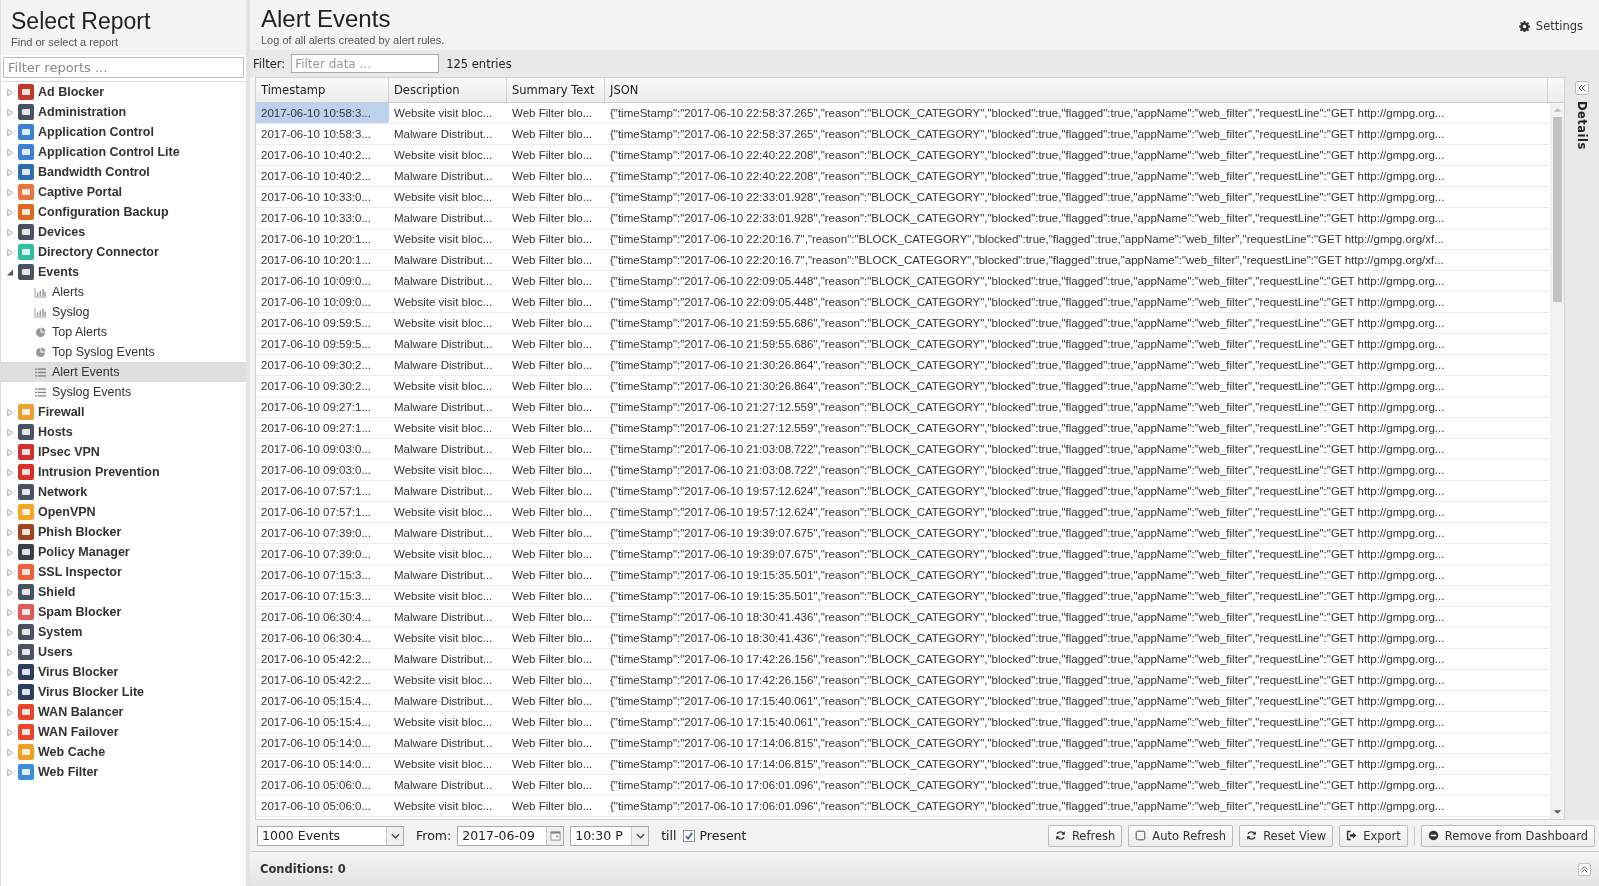 The height and width of the screenshot is (886, 1599). Describe the element at coordinates (1557, 110) in the screenshot. I see `scroll-up-icon` at that location.